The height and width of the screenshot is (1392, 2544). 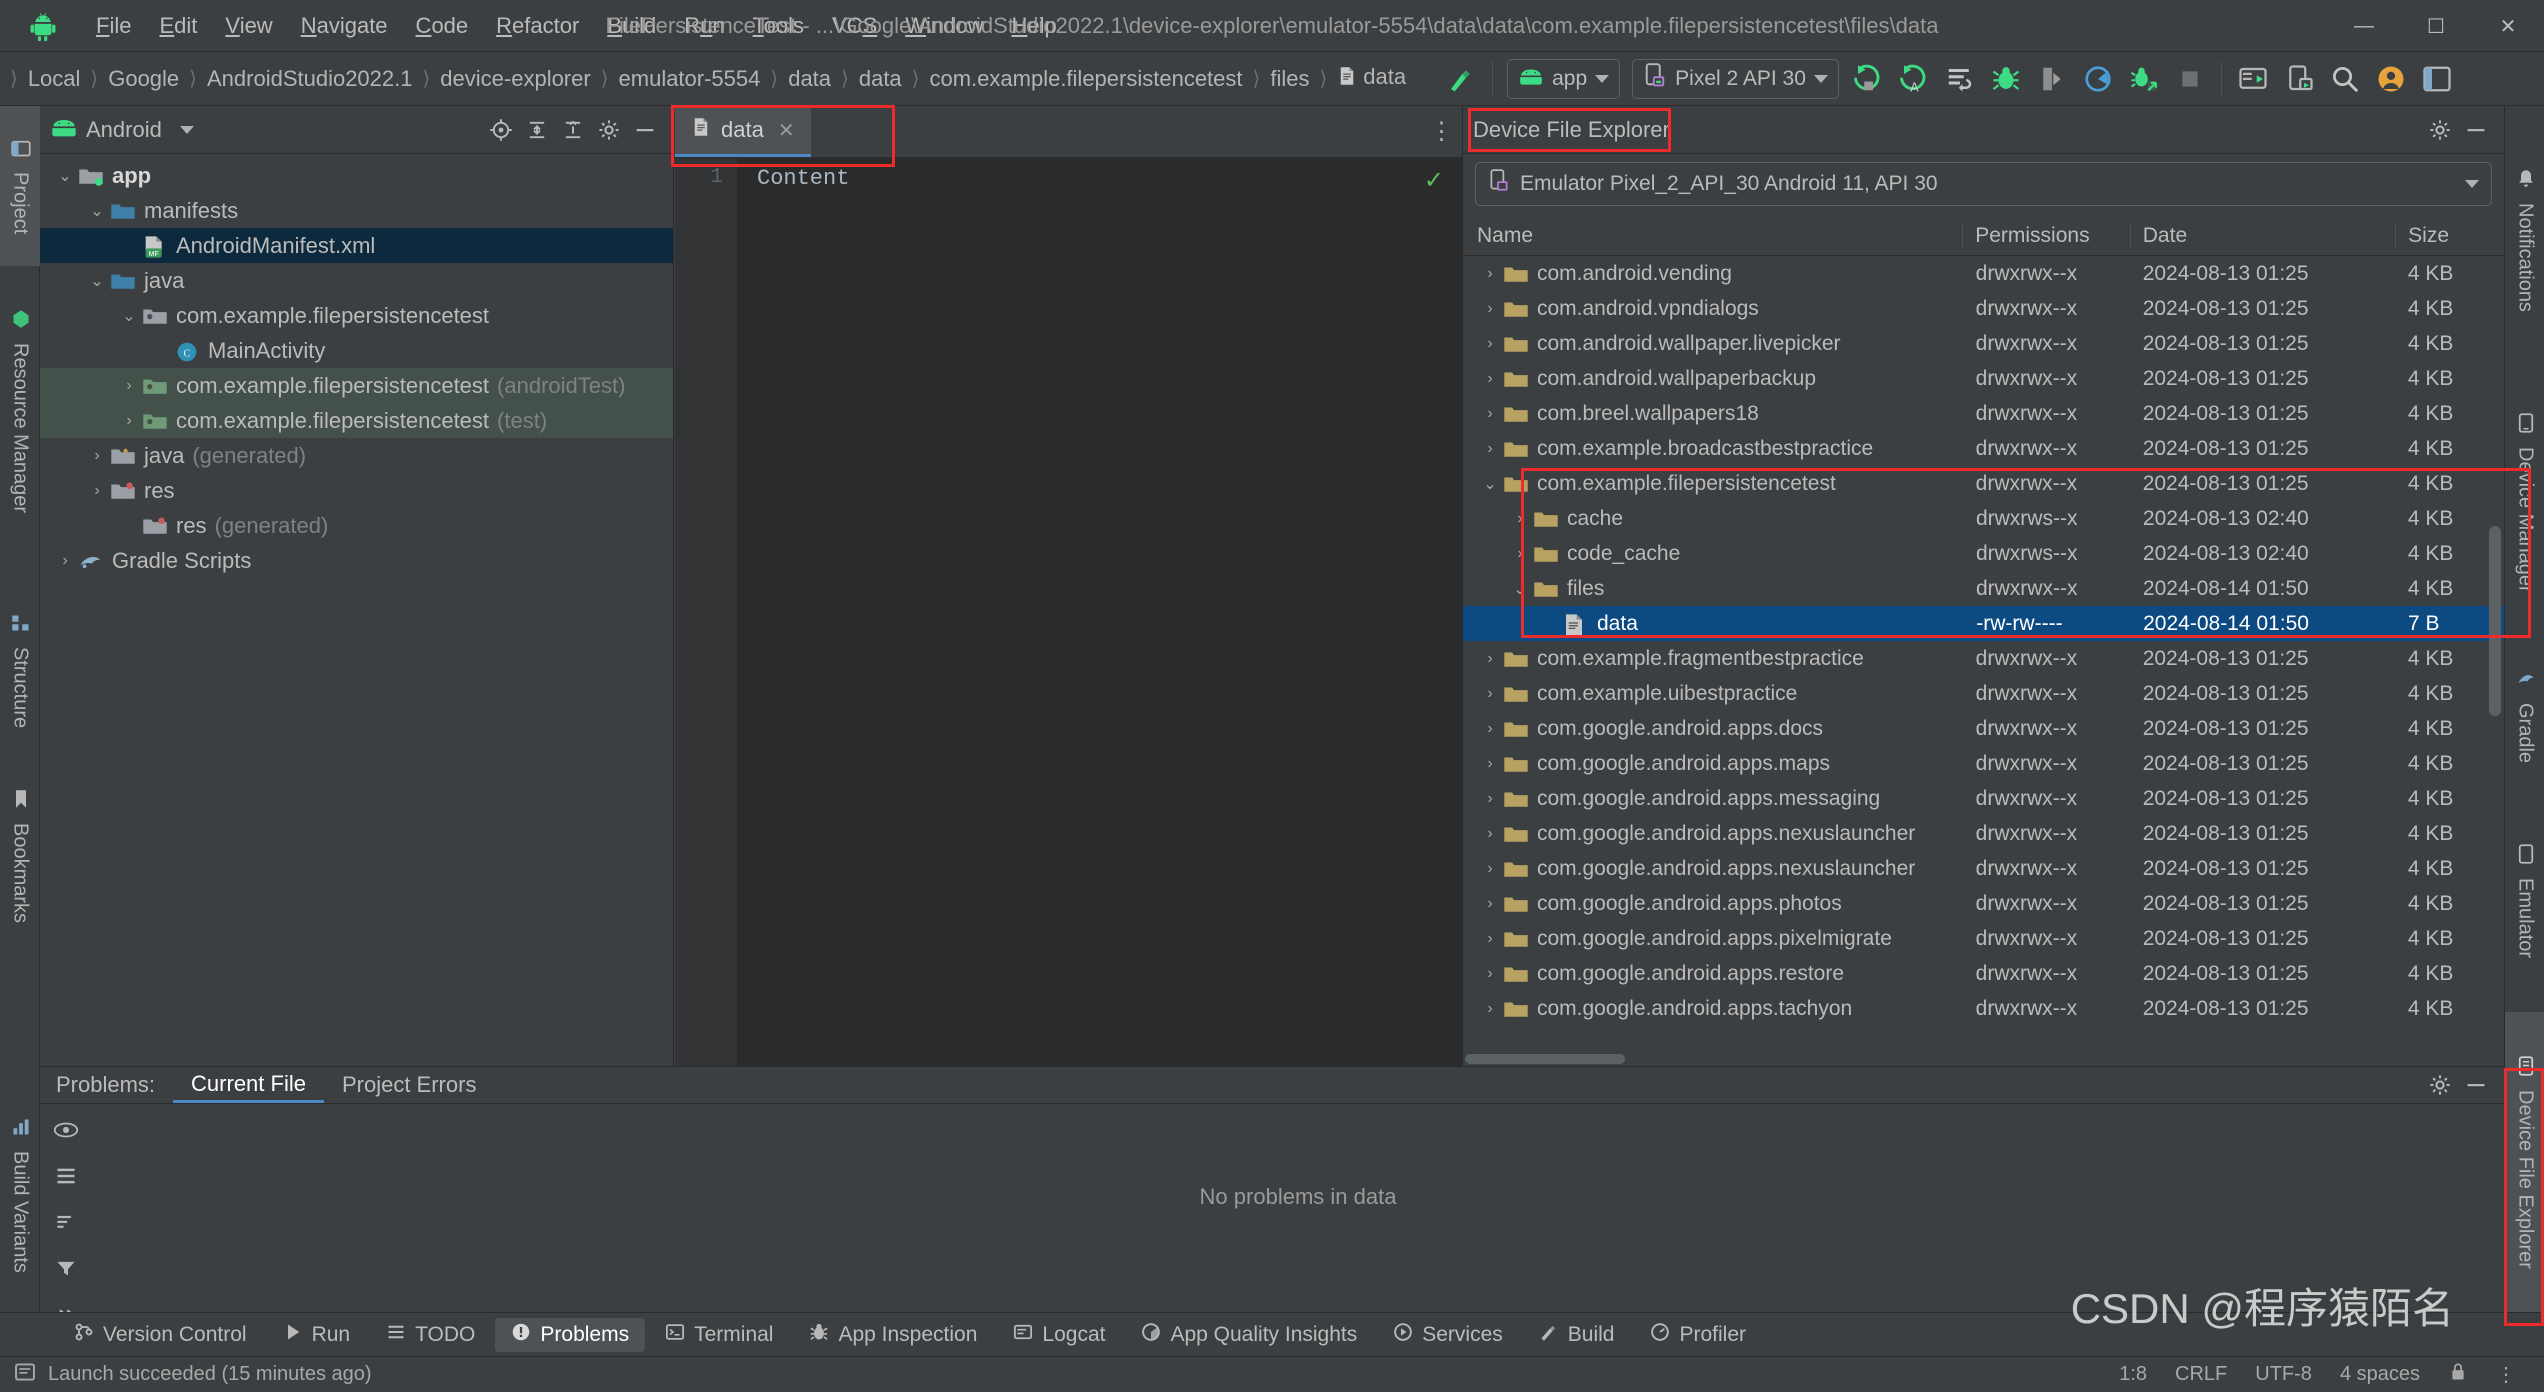 What do you see at coordinates (2391, 79) in the screenshot?
I see `account-button` at bounding box center [2391, 79].